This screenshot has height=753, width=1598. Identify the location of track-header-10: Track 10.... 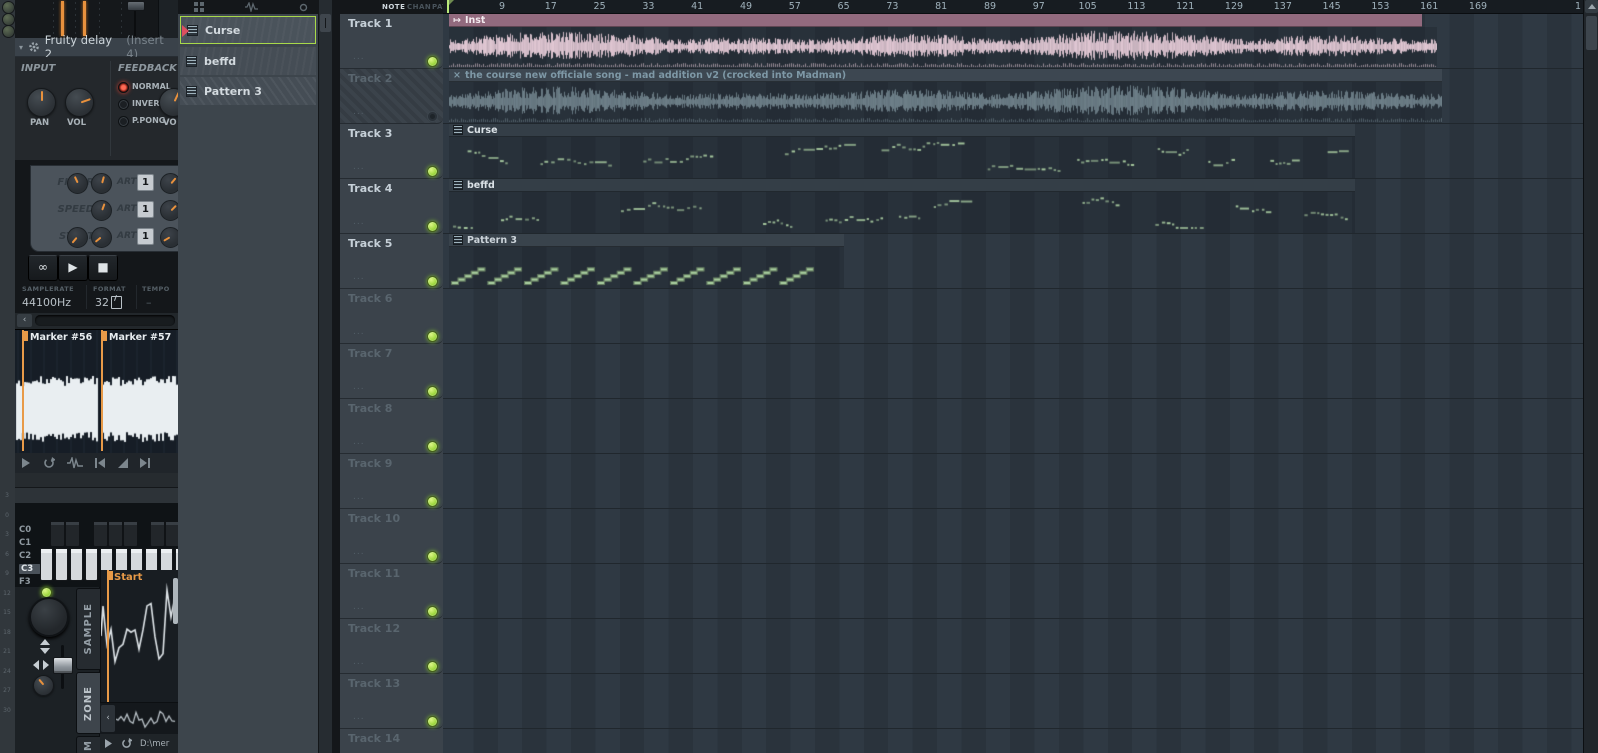
(391, 536).